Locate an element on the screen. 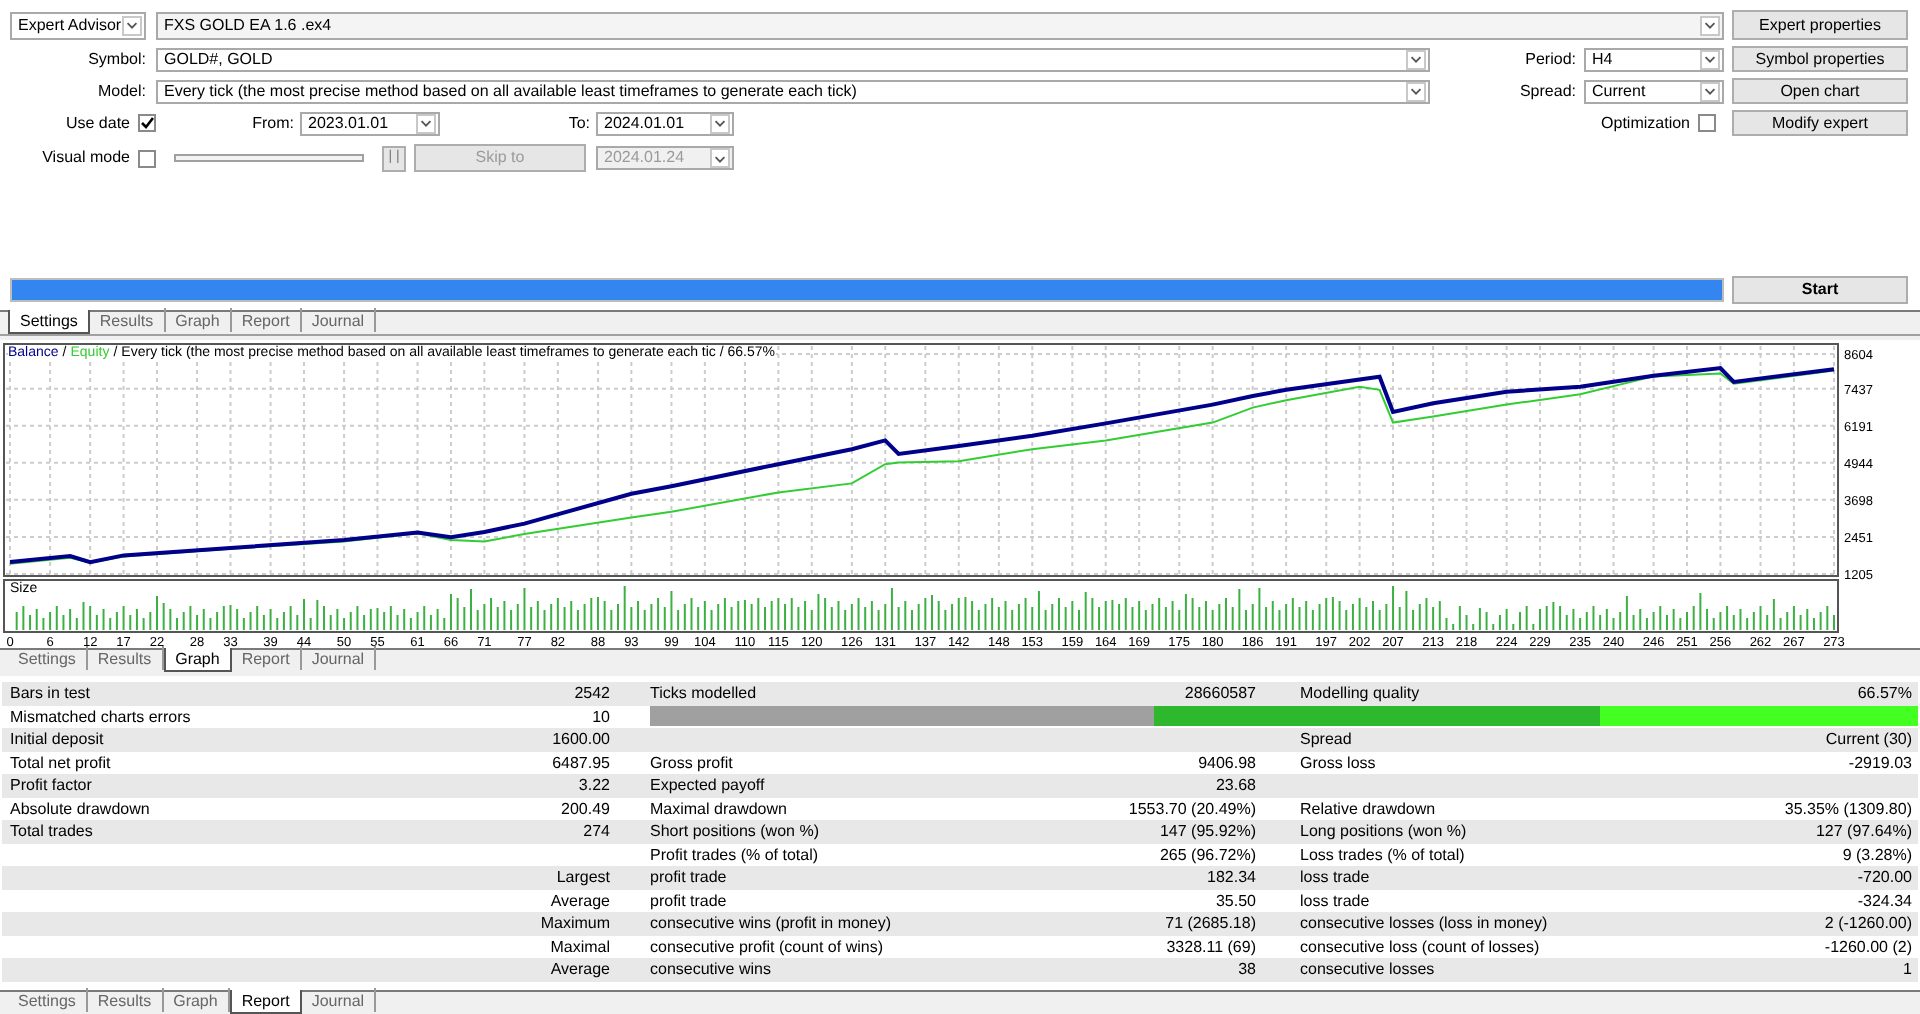  program-type-select: Expert Advisor is located at coordinates (78, 25).